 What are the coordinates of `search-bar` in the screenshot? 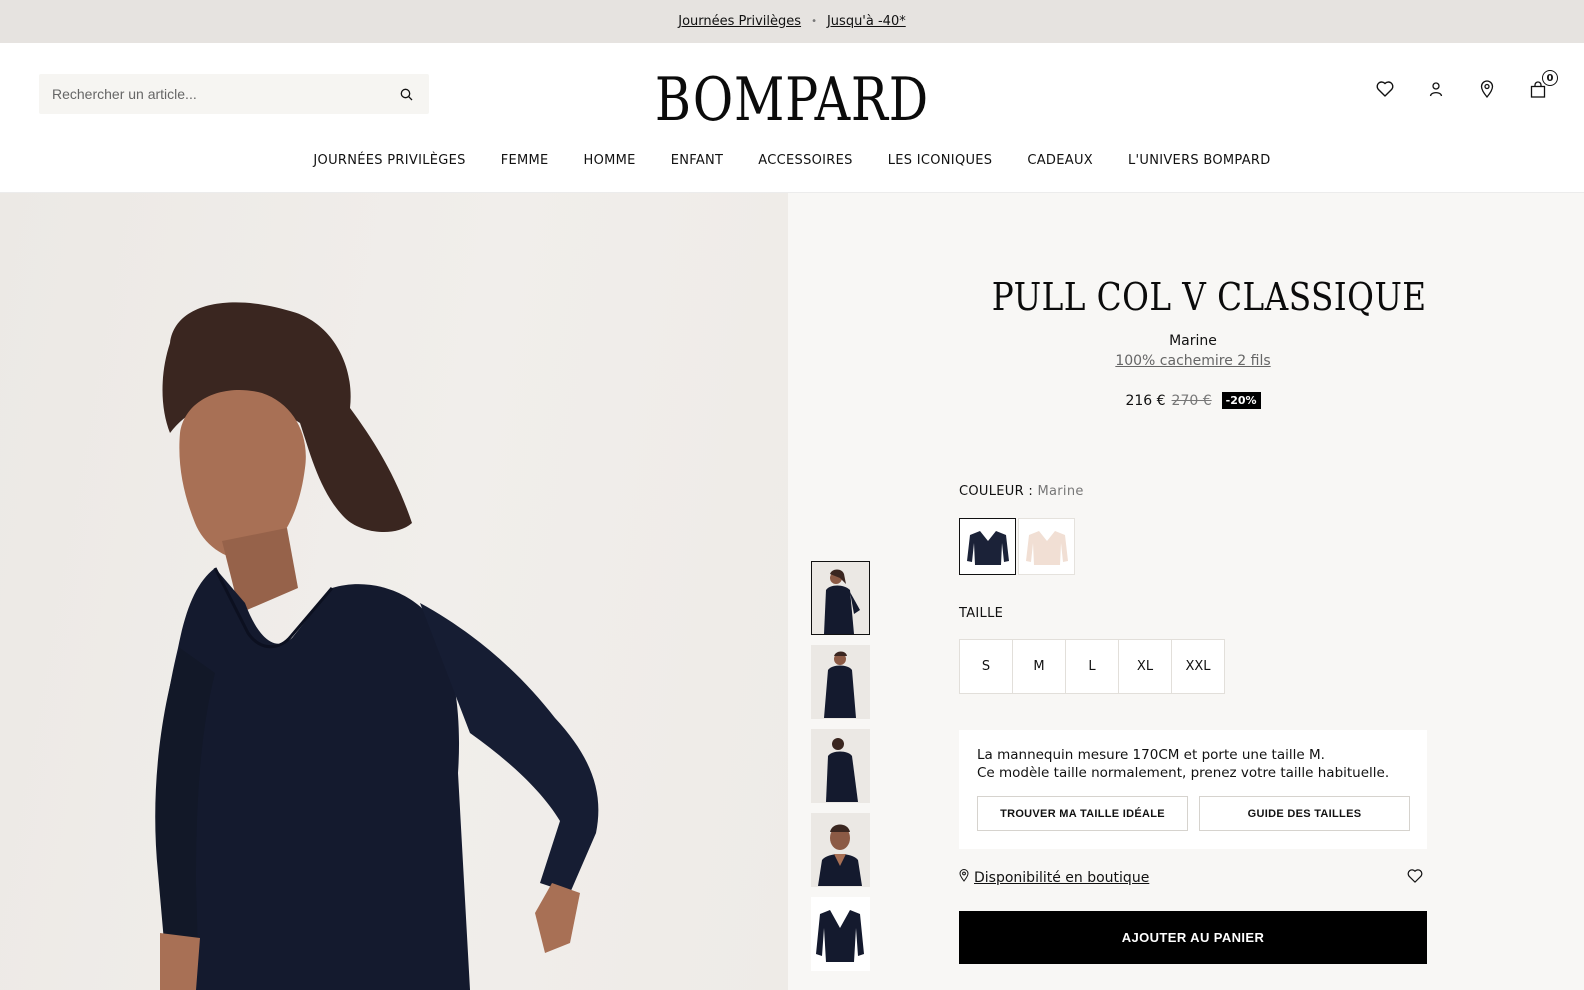 It's located at (234, 94).